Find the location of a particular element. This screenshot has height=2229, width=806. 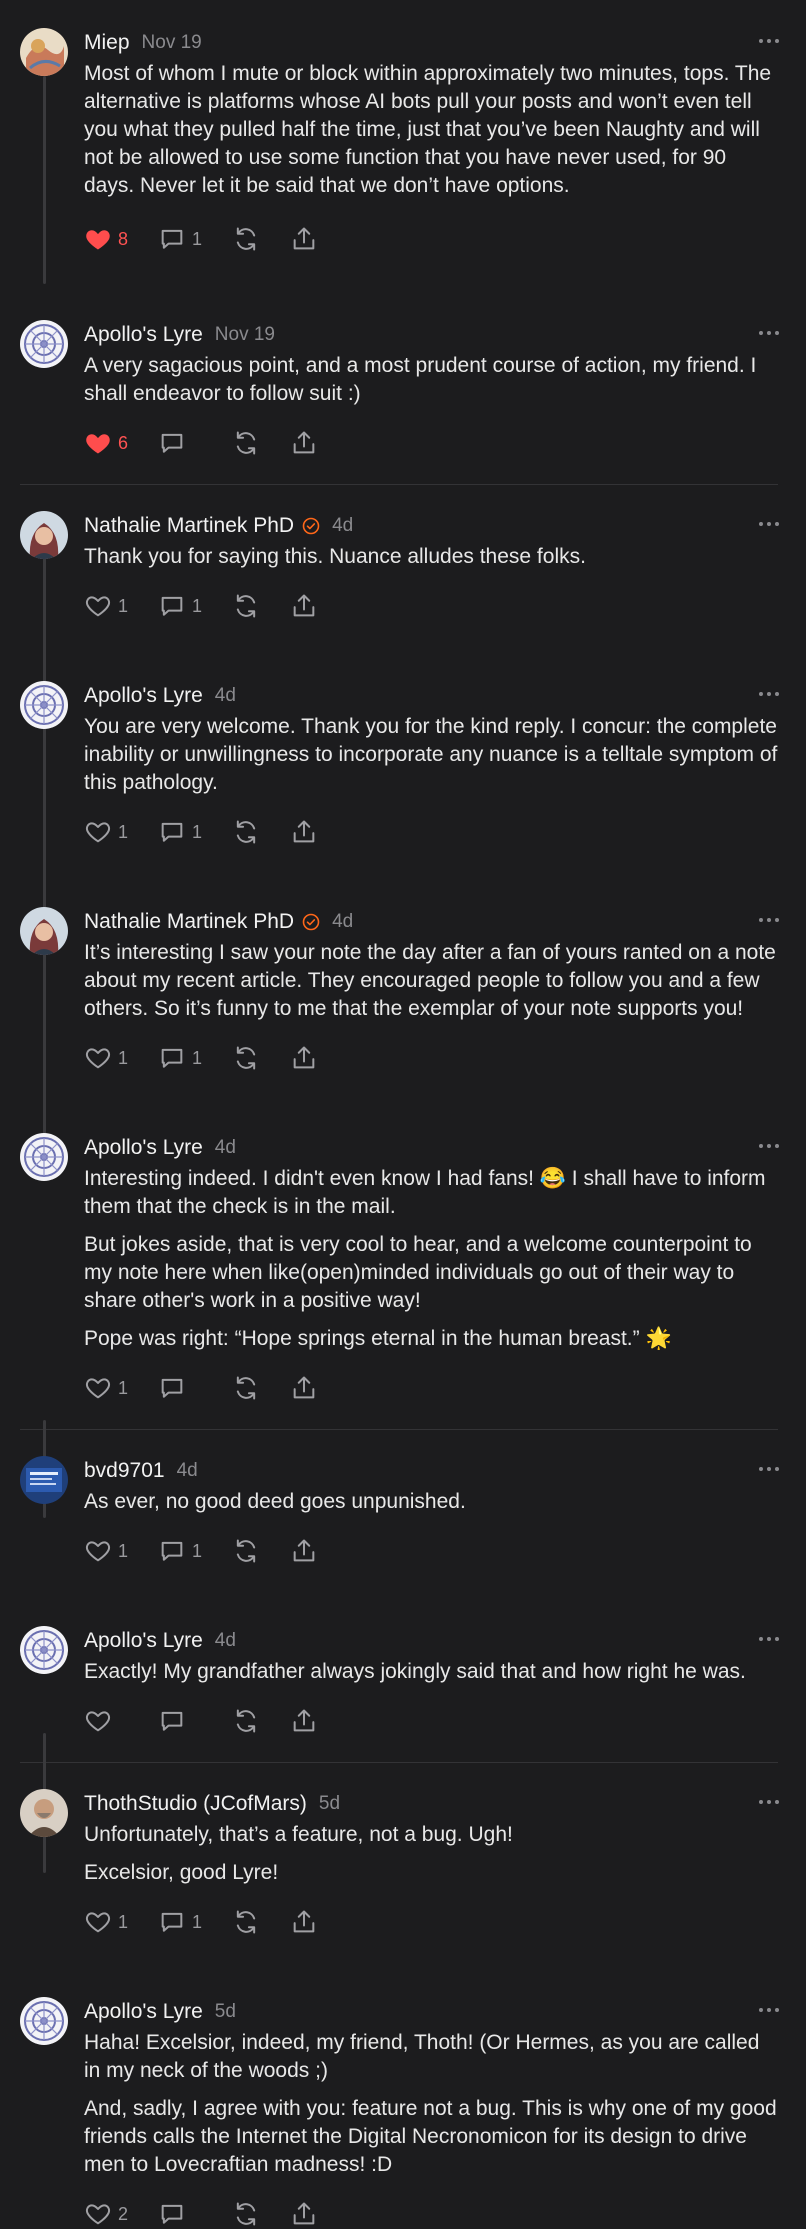

author-name: bvd9701 is located at coordinates (124, 1471).